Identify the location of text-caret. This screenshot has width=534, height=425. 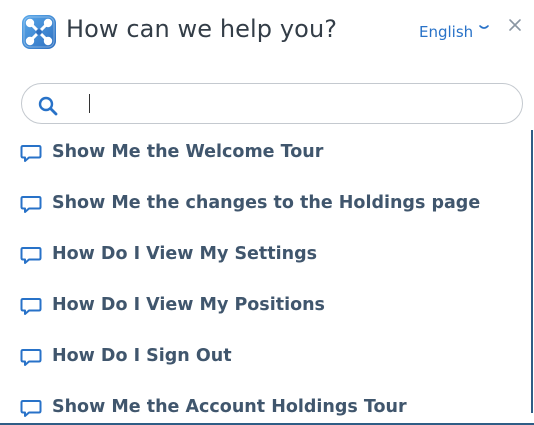
(89, 103).